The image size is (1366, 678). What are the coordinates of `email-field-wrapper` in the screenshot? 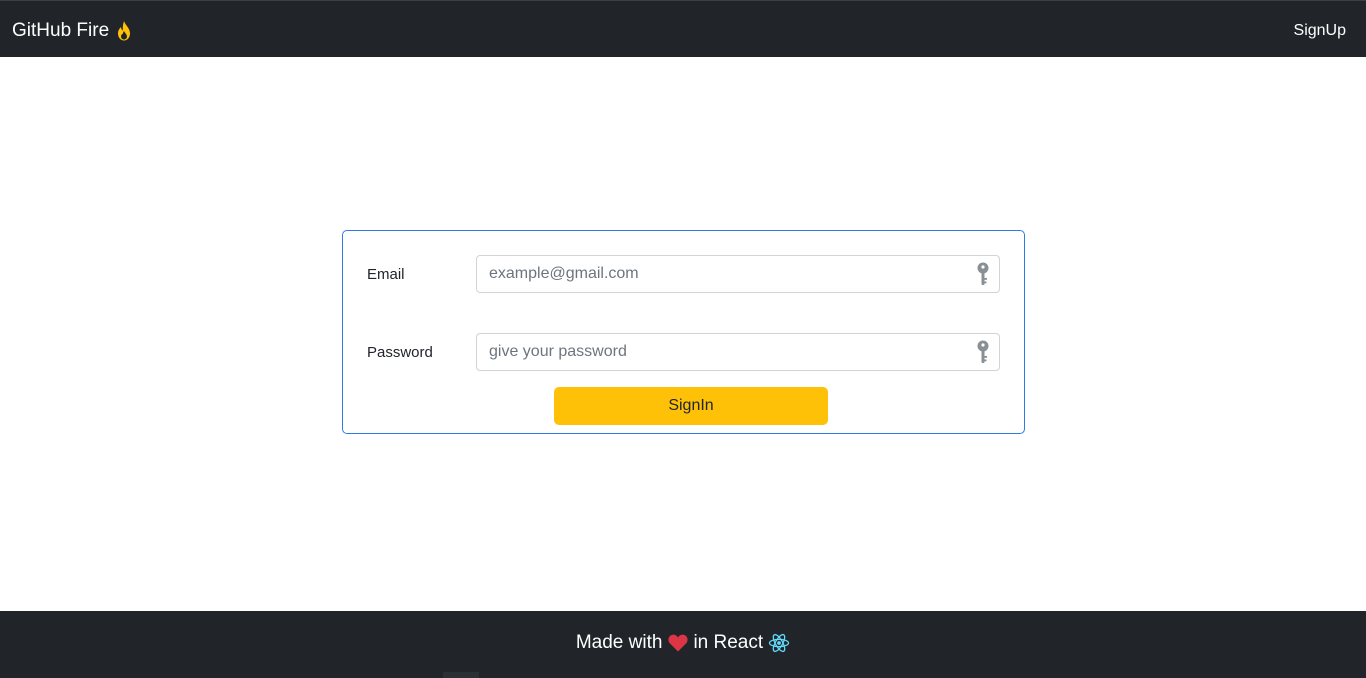 It's located at (738, 274).